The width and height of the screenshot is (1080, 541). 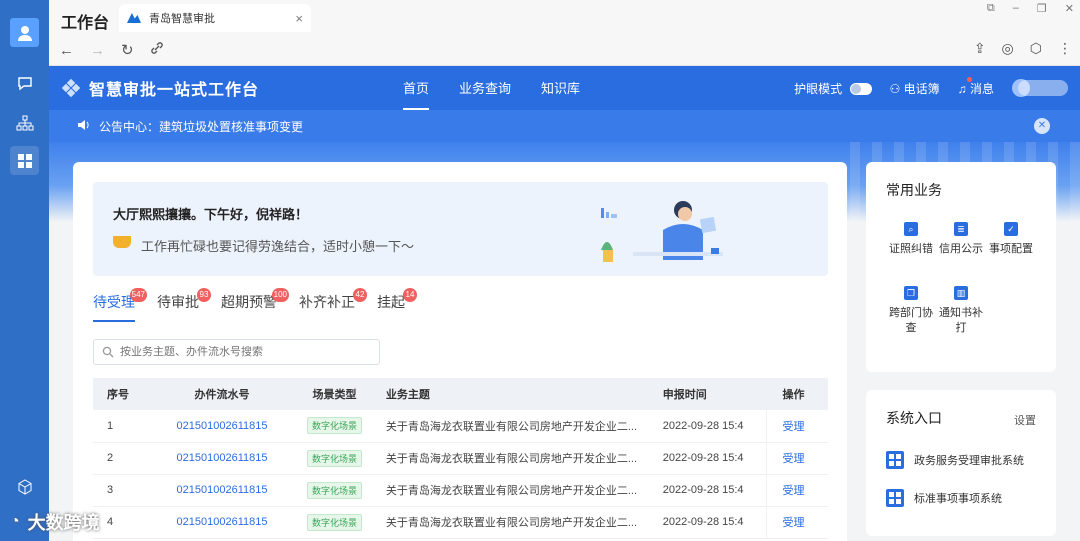 What do you see at coordinates (1025, 420) in the screenshot?
I see `settings-link: 设置` at bounding box center [1025, 420].